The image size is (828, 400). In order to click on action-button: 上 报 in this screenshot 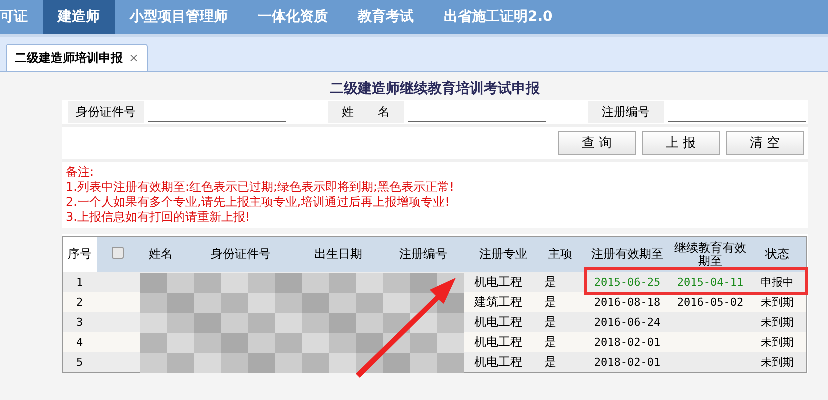, I will do `click(681, 143)`.